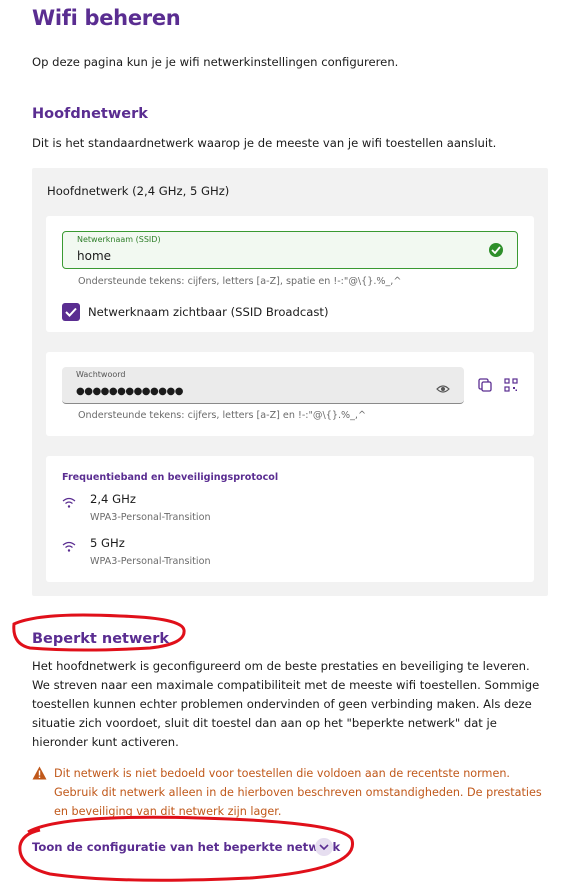 The height and width of the screenshot is (883, 582). Describe the element at coordinates (100, 639) in the screenshot. I see `restricted-network-heading: Beperkt netwerk` at that location.